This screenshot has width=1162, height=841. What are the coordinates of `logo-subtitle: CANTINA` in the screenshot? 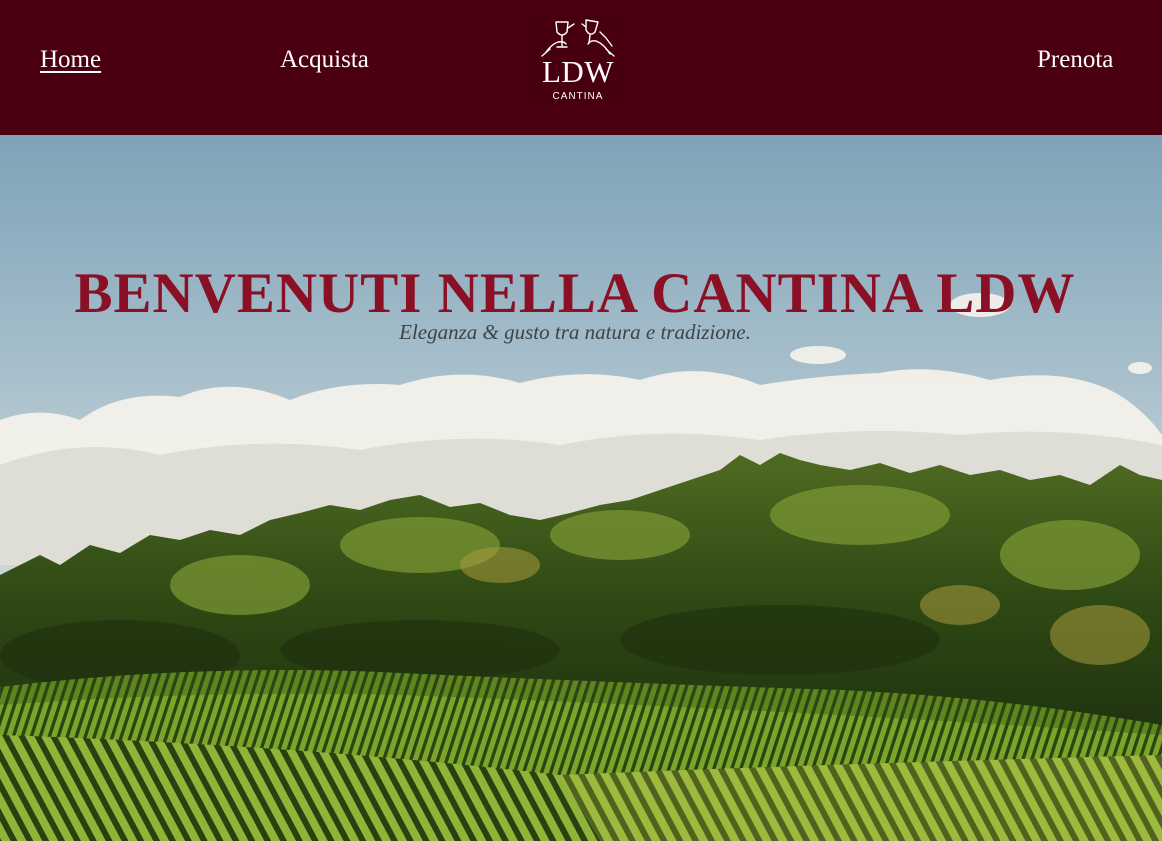 It's located at (578, 96).